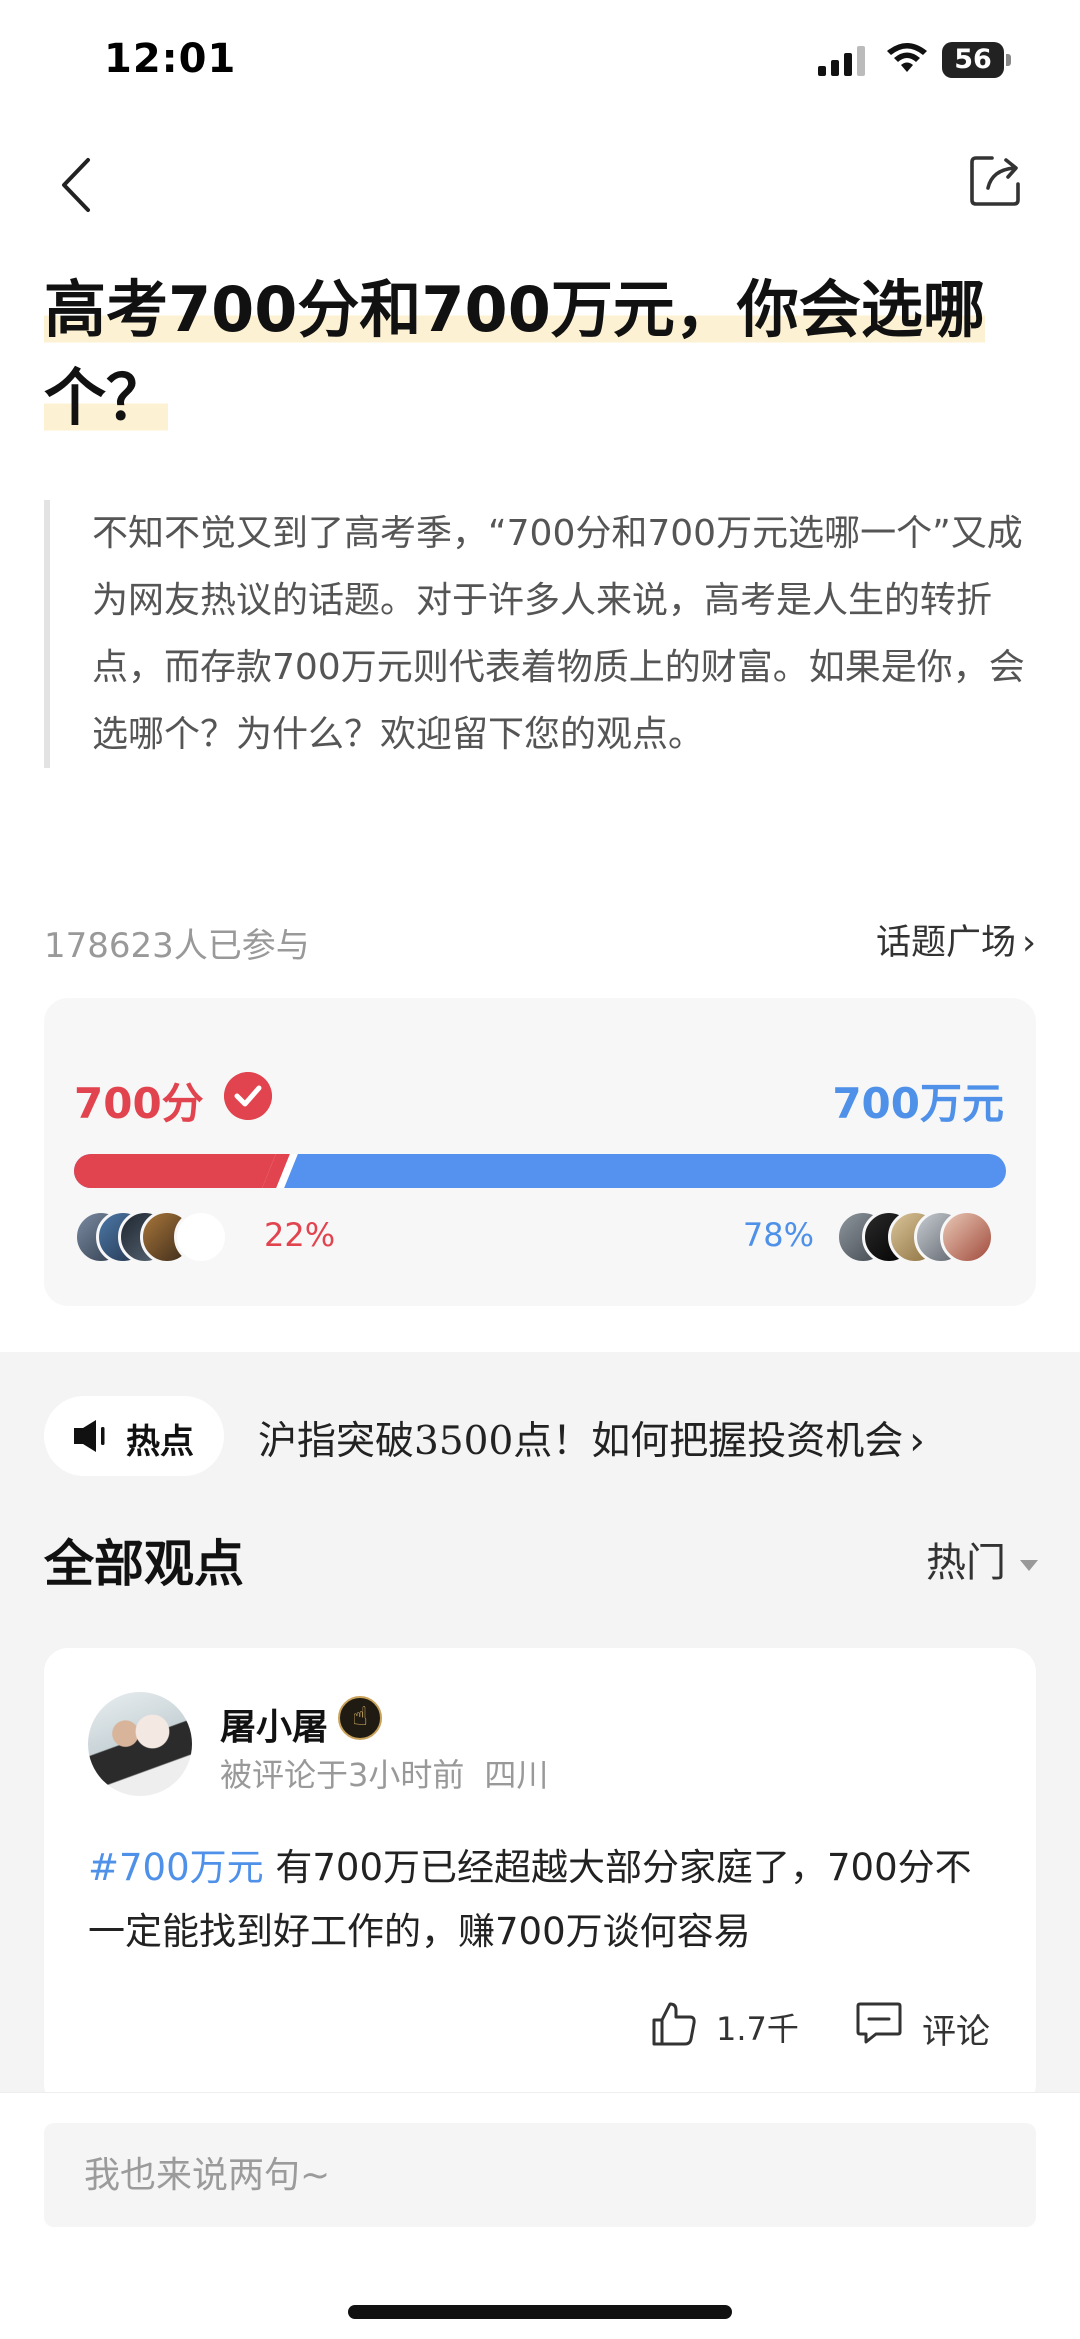 The width and height of the screenshot is (1080, 2339). What do you see at coordinates (757, 2029) in the screenshot?
I see `like-count: 1.7千` at bounding box center [757, 2029].